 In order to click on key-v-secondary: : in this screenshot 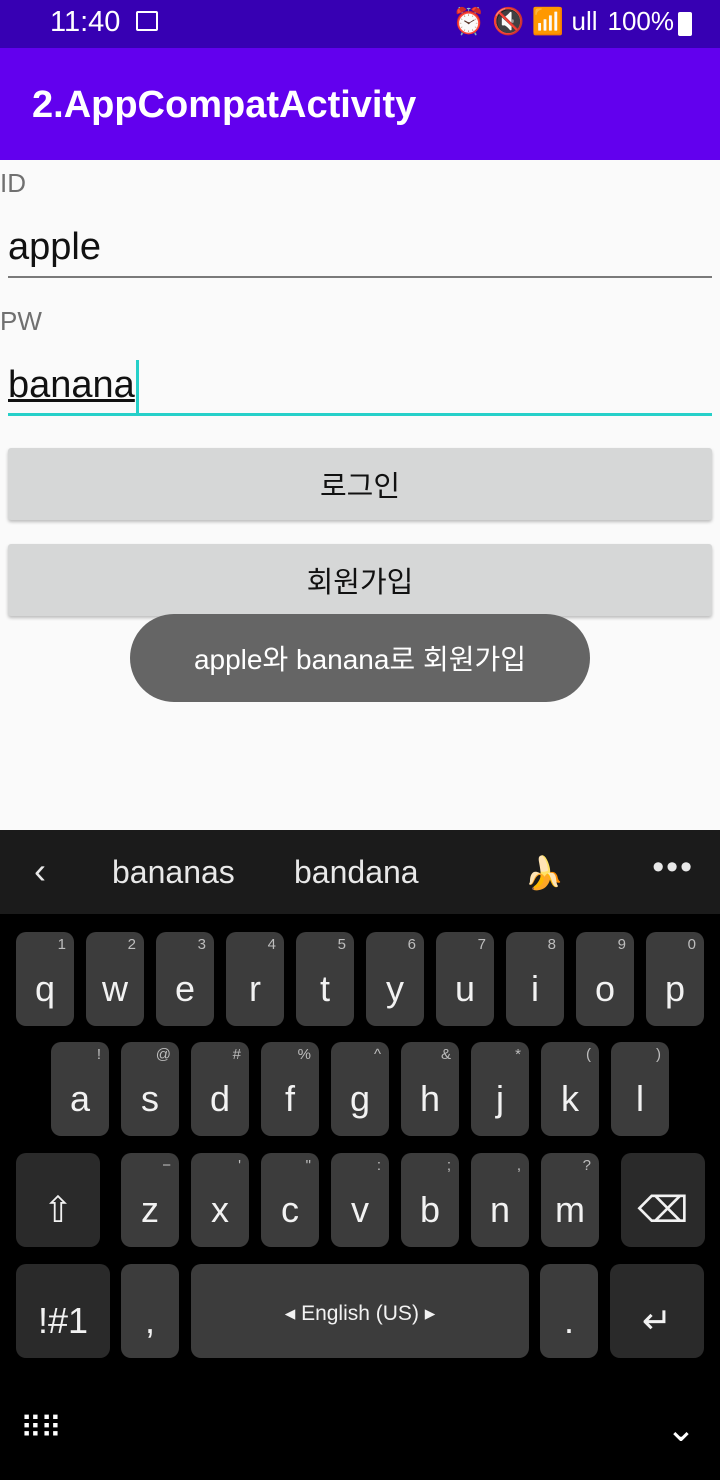, I will do `click(378, 1165)`.